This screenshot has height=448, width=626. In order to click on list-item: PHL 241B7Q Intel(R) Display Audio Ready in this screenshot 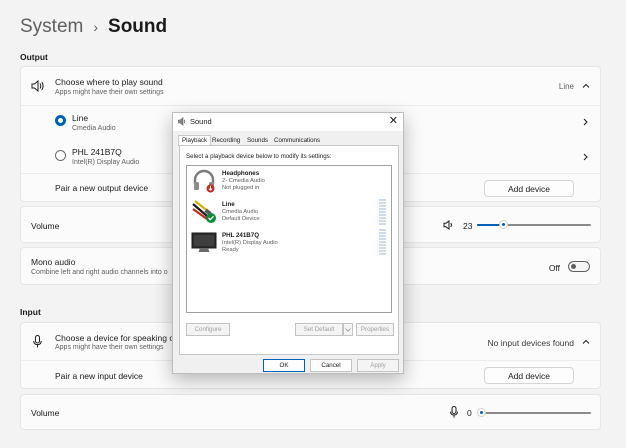, I will do `click(289, 243)`.